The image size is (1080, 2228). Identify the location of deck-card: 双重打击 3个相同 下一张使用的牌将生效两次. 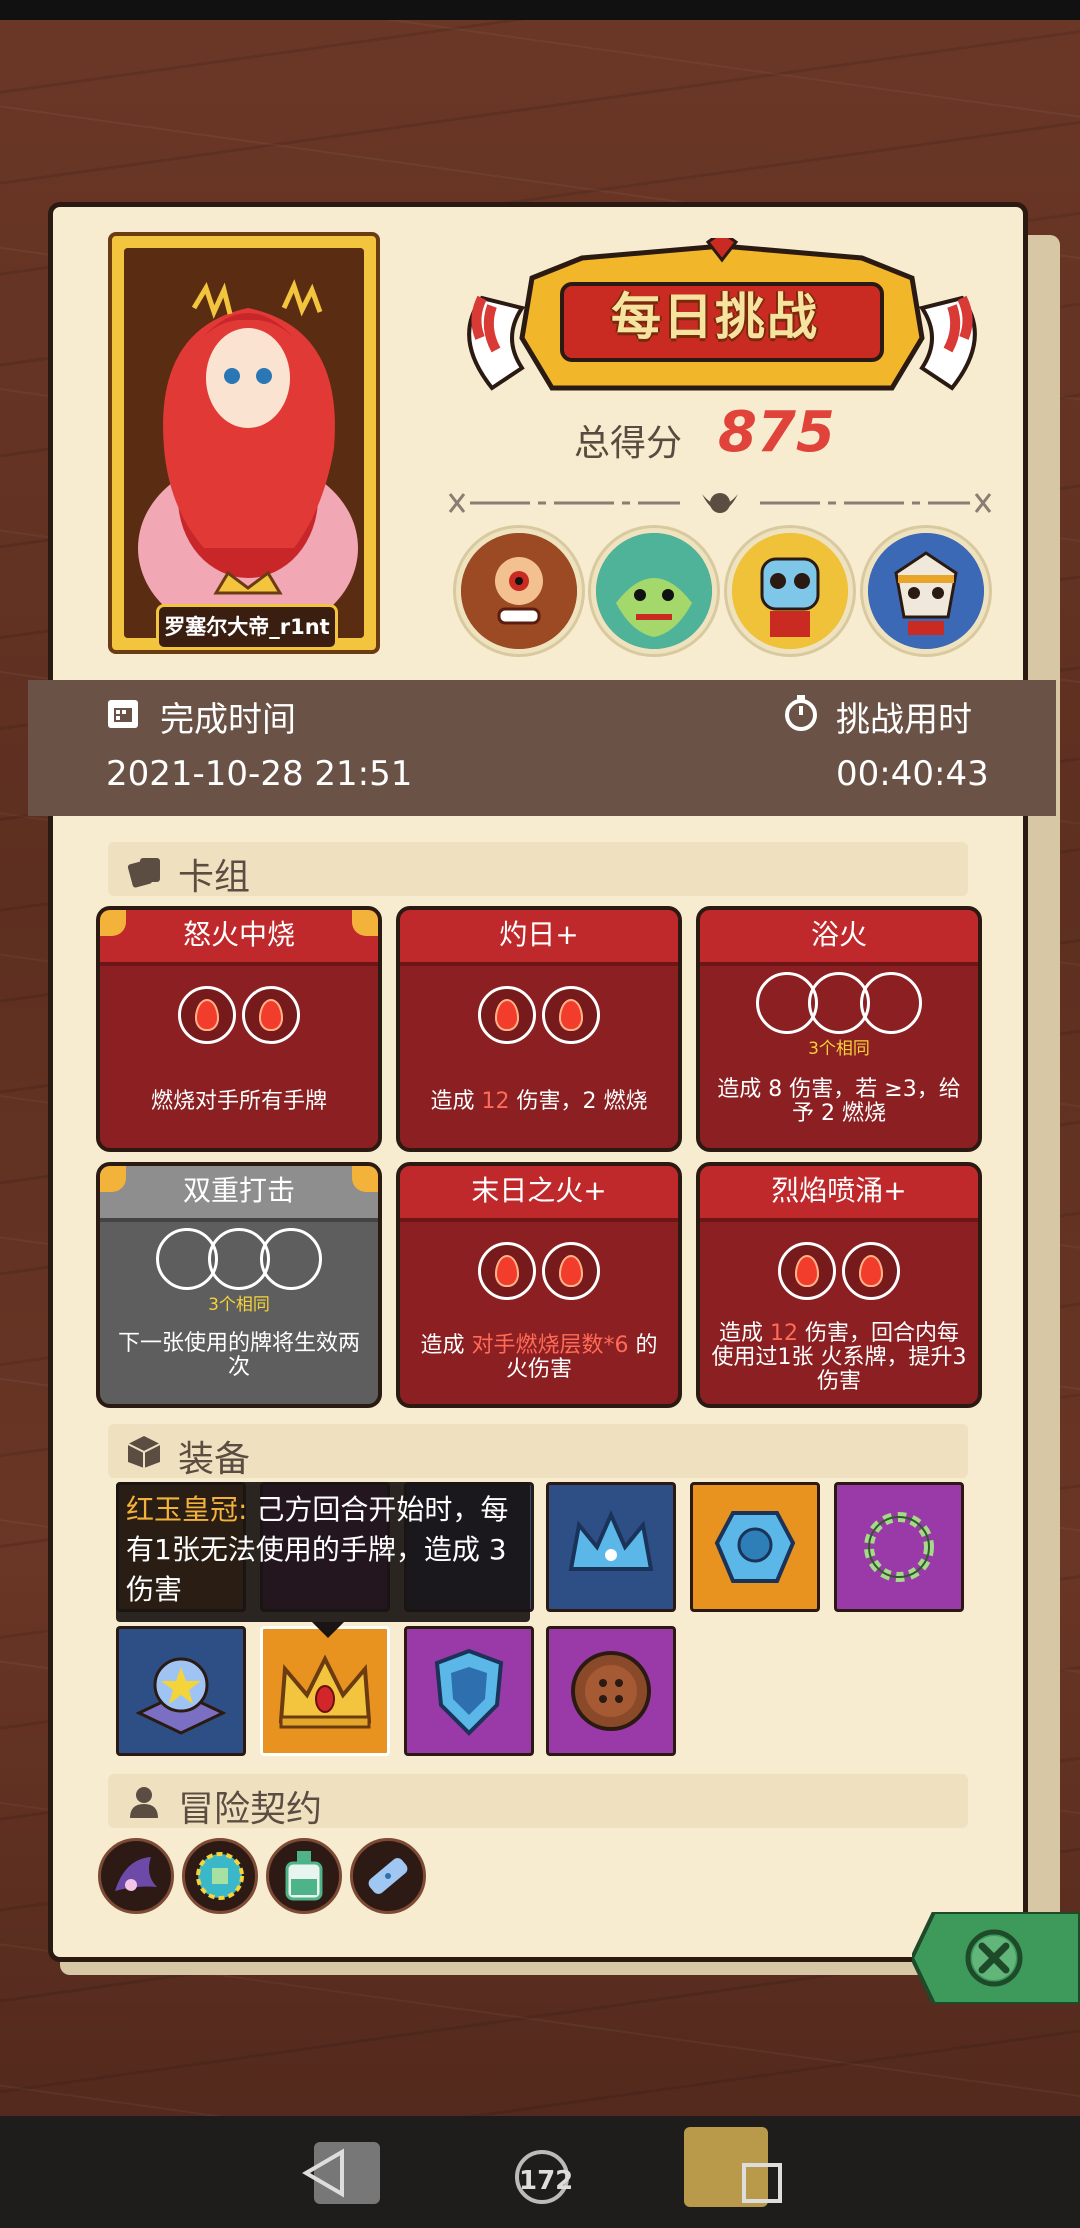
(239, 1285).